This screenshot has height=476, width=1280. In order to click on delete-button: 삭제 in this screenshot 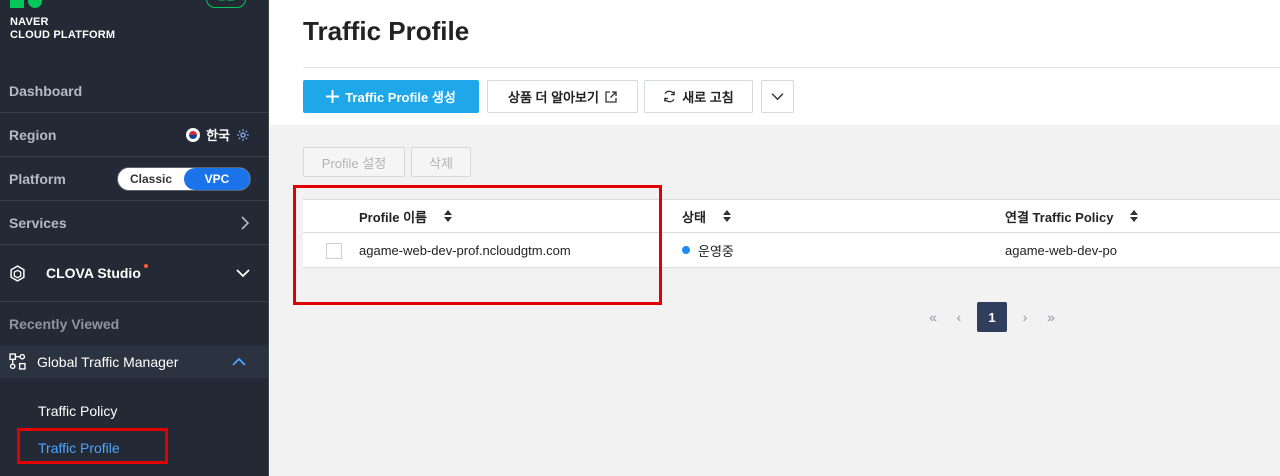, I will do `click(441, 162)`.